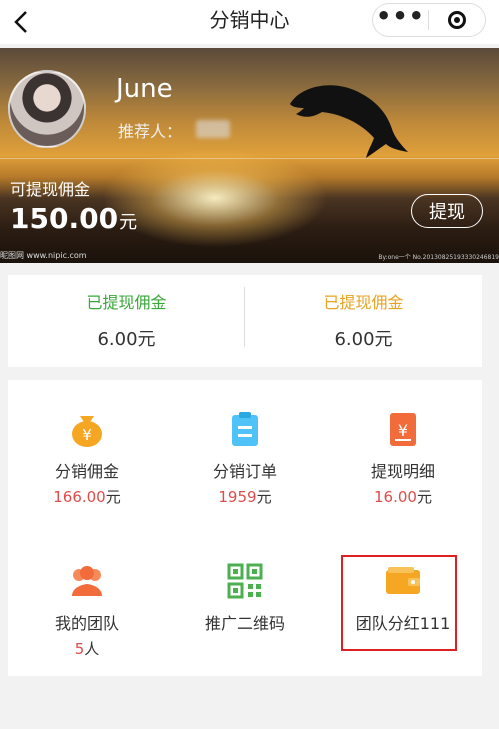  Describe the element at coordinates (126, 320) in the screenshot. I see `withdrawn-commission-stat: 已提现佣金 6.00元` at that location.